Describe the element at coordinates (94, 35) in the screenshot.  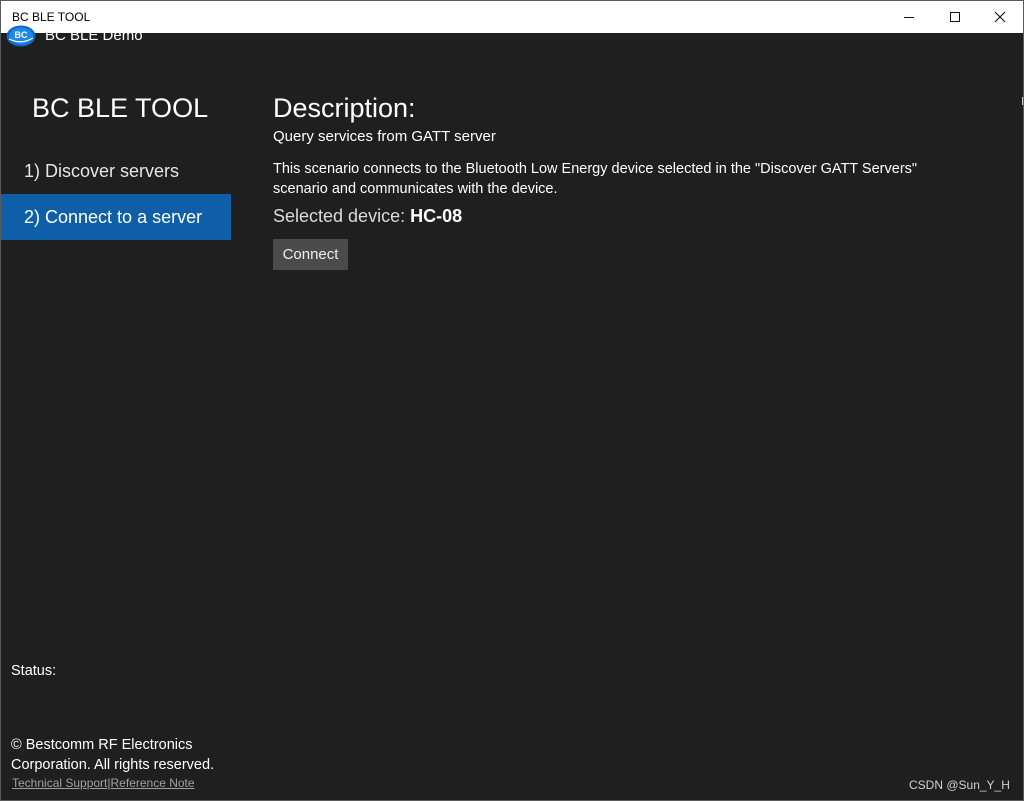
I see `app-title: BC BLE Demo` at that location.